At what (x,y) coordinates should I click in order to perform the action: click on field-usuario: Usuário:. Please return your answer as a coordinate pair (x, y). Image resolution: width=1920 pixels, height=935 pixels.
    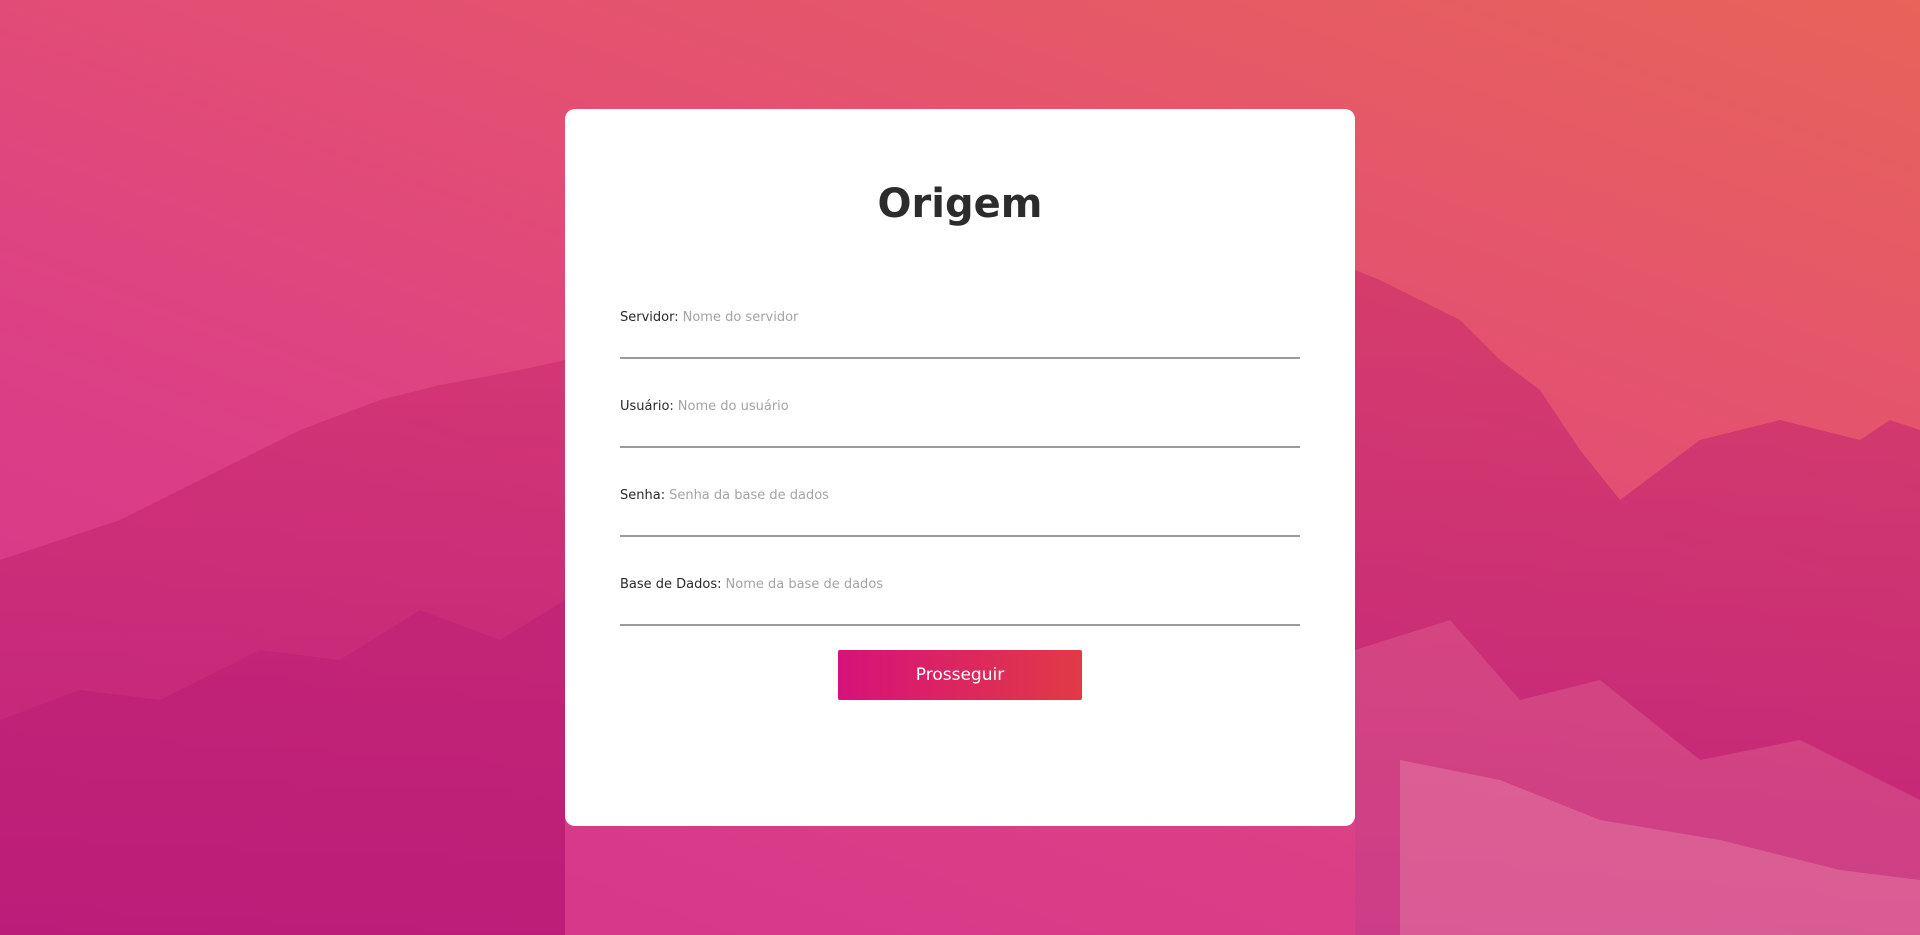
    Looking at the image, I should click on (960, 441).